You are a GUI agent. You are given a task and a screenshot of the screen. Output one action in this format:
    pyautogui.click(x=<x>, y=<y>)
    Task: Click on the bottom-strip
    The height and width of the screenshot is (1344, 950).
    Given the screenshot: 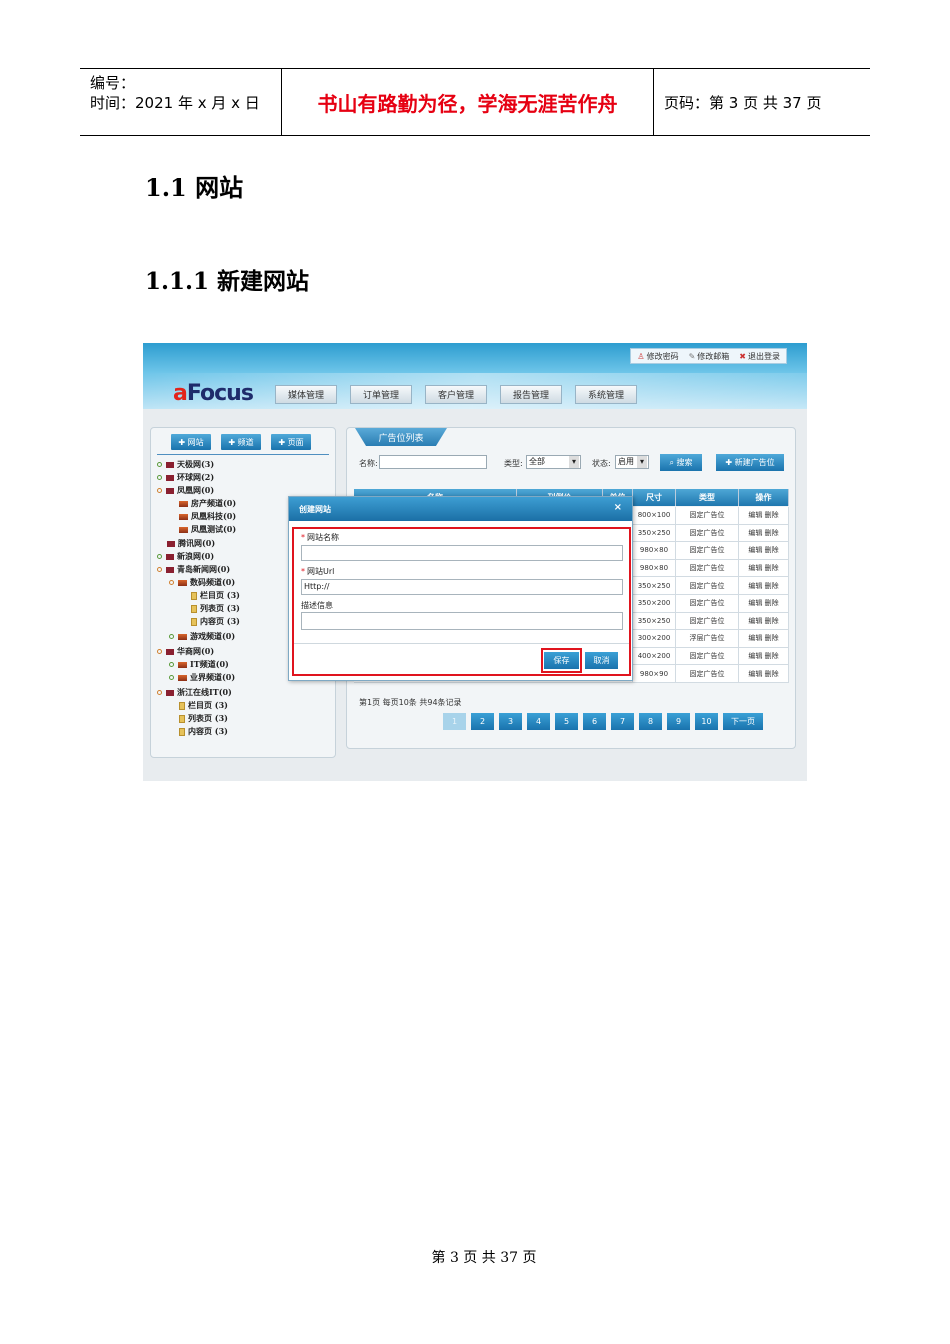 What is the action you would take?
    pyautogui.click(x=475, y=775)
    